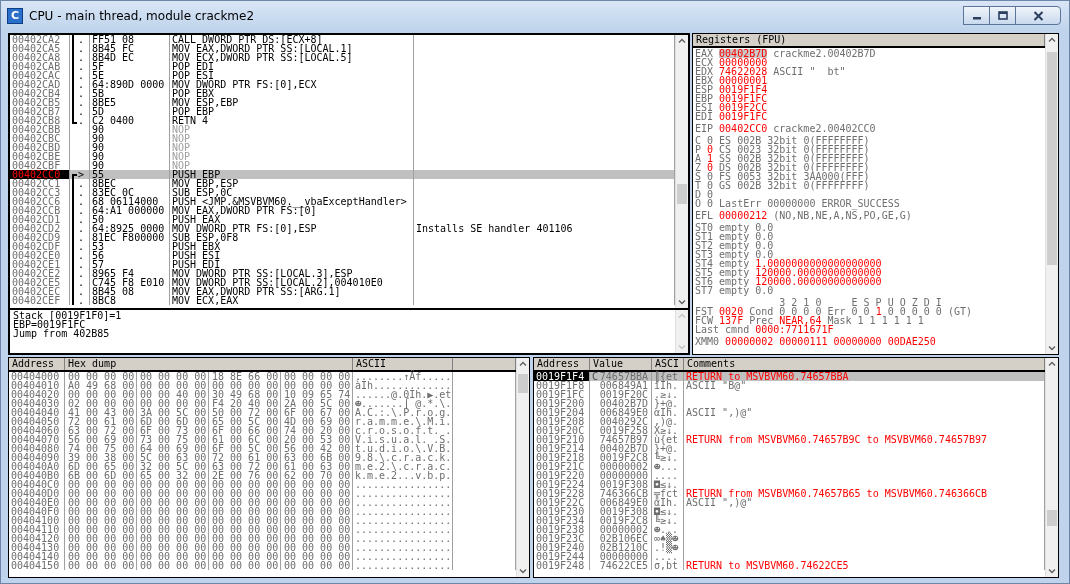 The height and width of the screenshot is (584, 1070). What do you see at coordinates (818, 272) in the screenshot?
I see `register-text: 120000.00000000000000` at bounding box center [818, 272].